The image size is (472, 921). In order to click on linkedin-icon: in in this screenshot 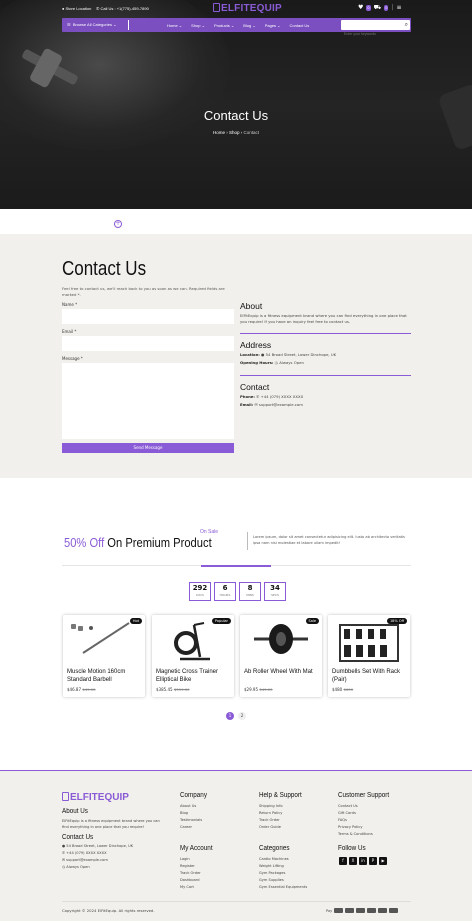, I will do `click(363, 861)`.